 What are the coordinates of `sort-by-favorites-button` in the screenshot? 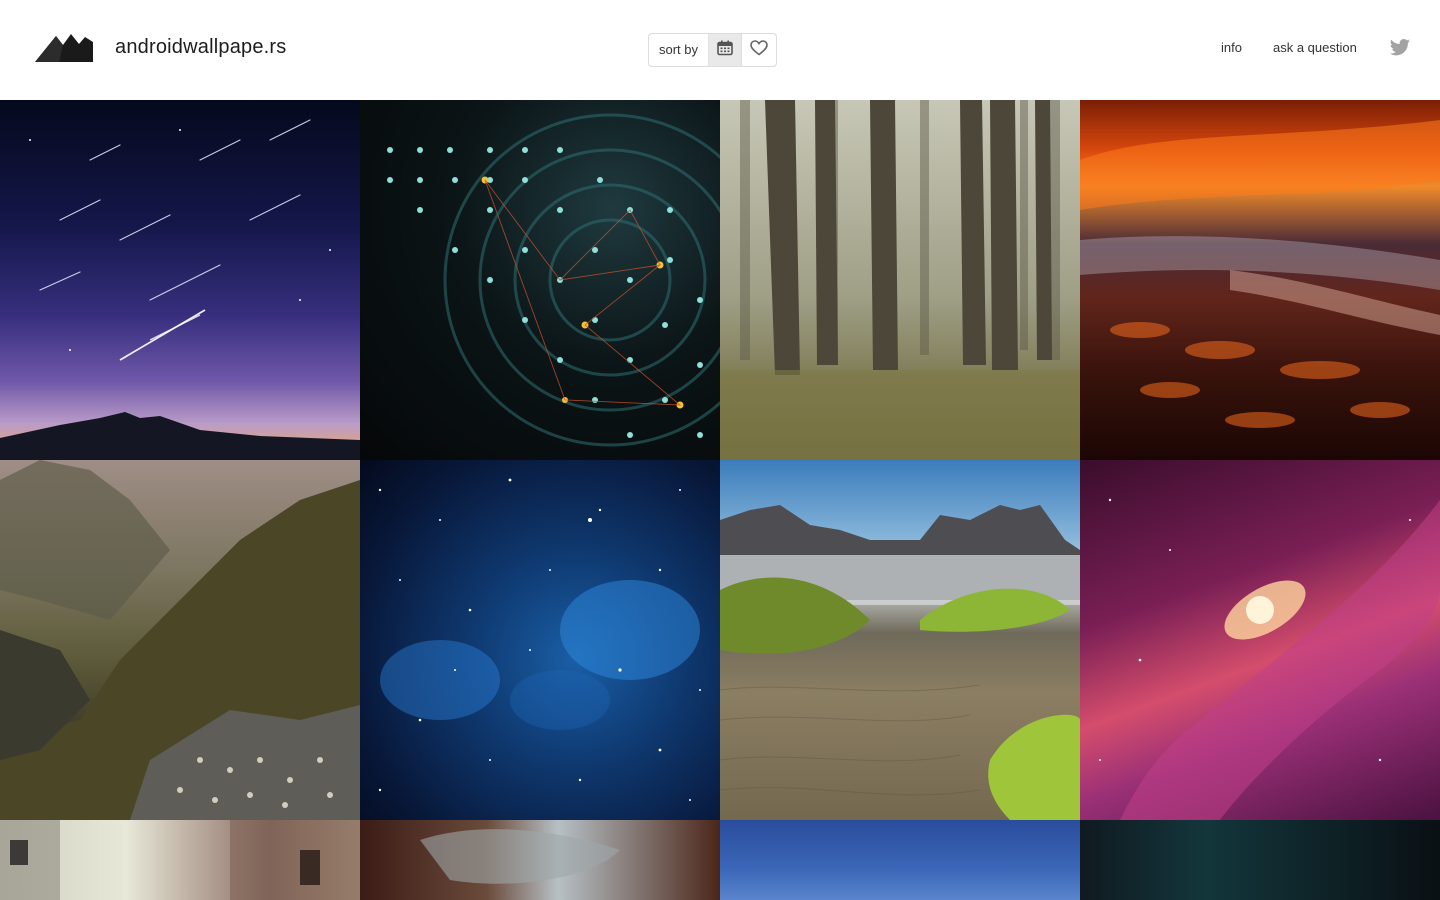 It's located at (758, 50).